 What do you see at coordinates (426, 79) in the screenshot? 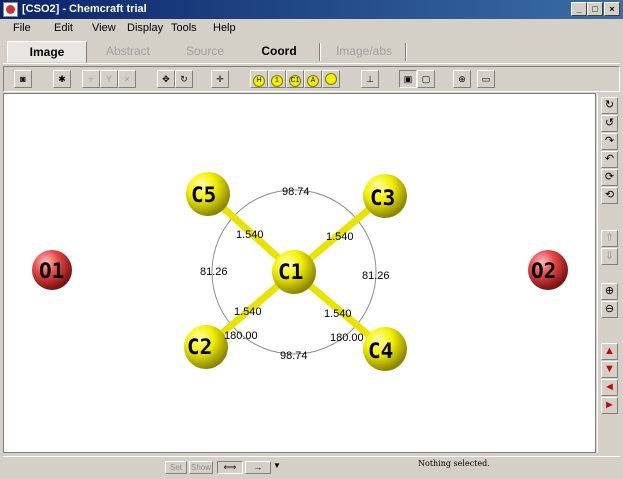
I see `fit-frame-icon: ▢` at bounding box center [426, 79].